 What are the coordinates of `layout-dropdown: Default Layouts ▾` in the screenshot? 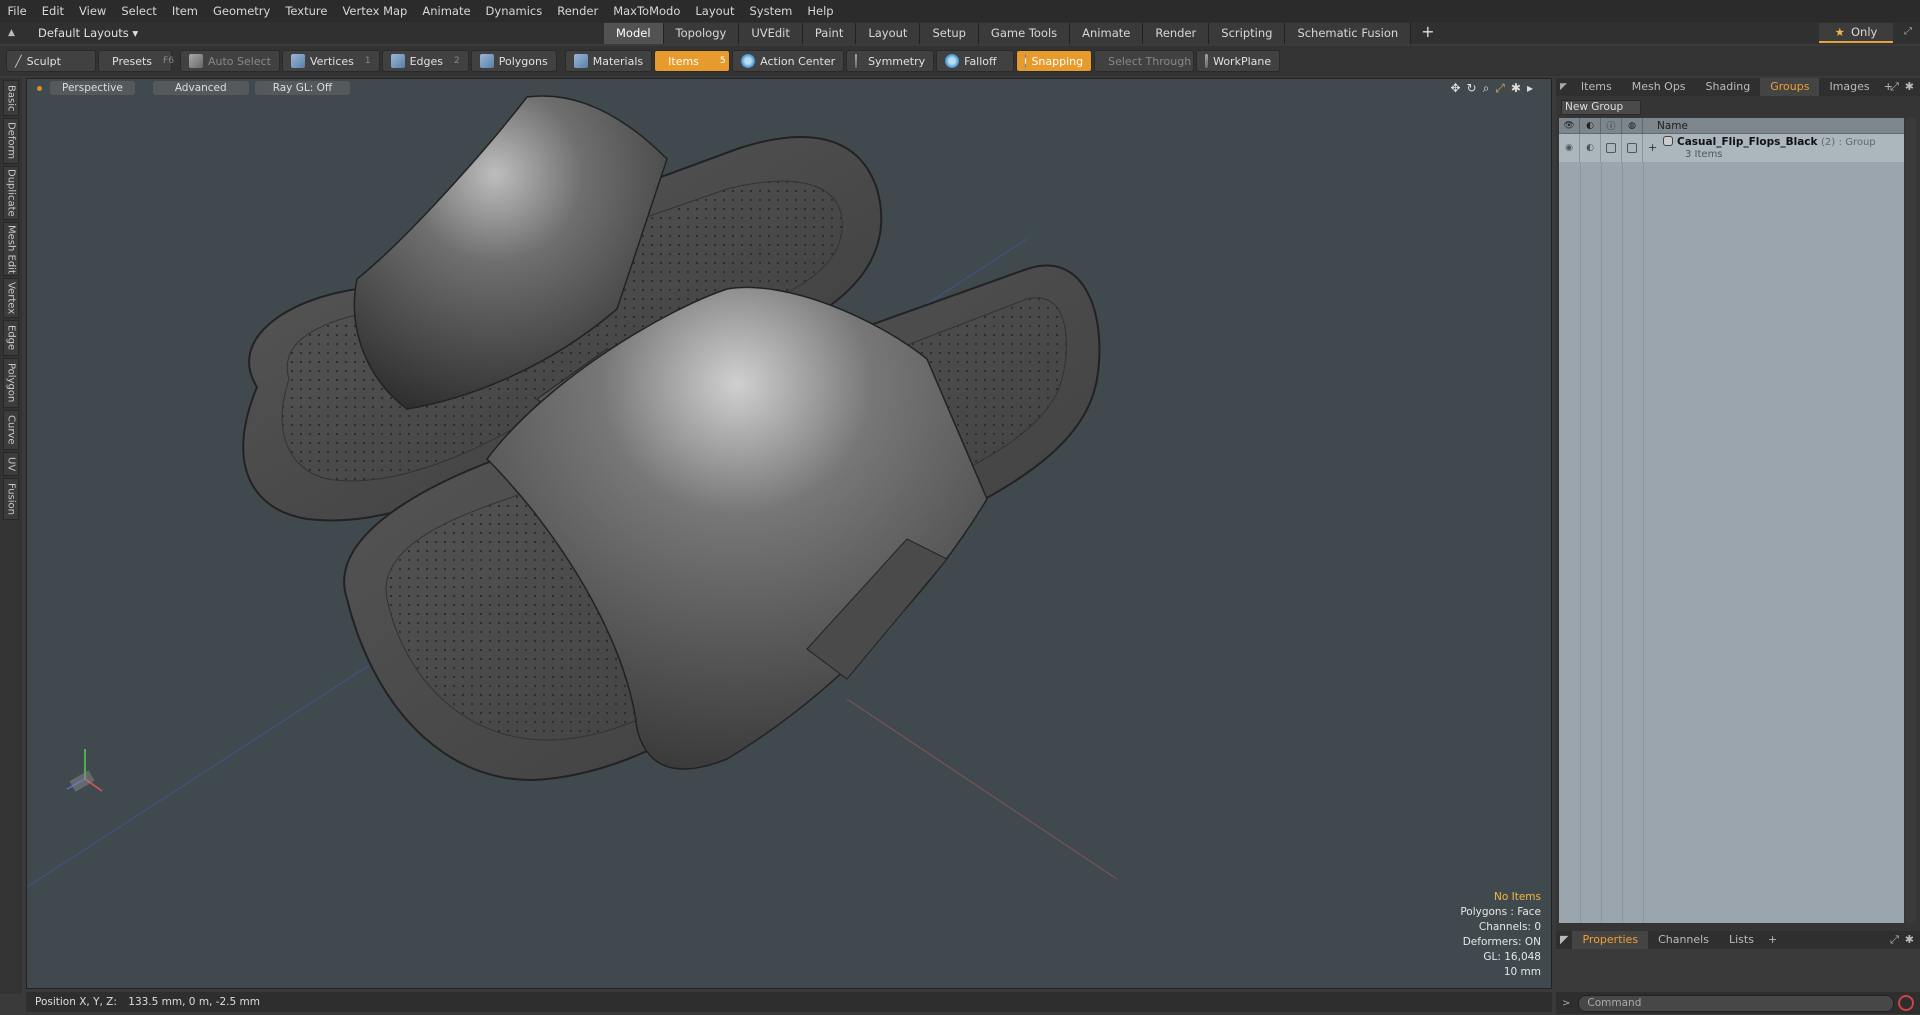 It's located at (88, 33).